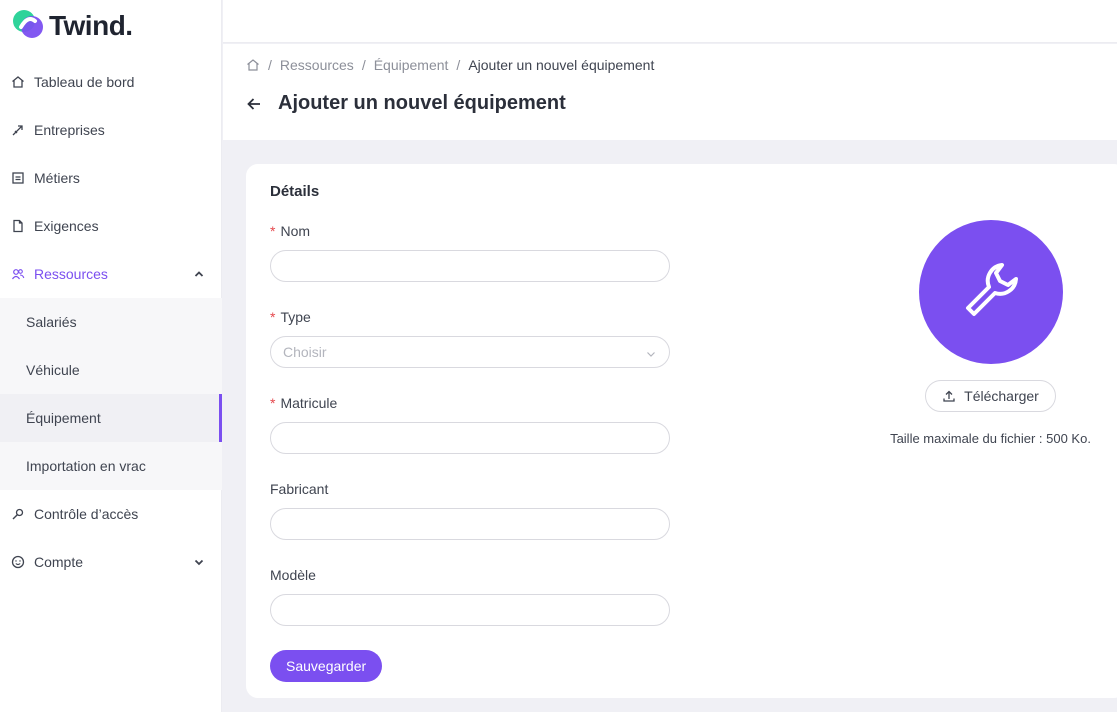  I want to click on brand-name: Twind., so click(91, 25).